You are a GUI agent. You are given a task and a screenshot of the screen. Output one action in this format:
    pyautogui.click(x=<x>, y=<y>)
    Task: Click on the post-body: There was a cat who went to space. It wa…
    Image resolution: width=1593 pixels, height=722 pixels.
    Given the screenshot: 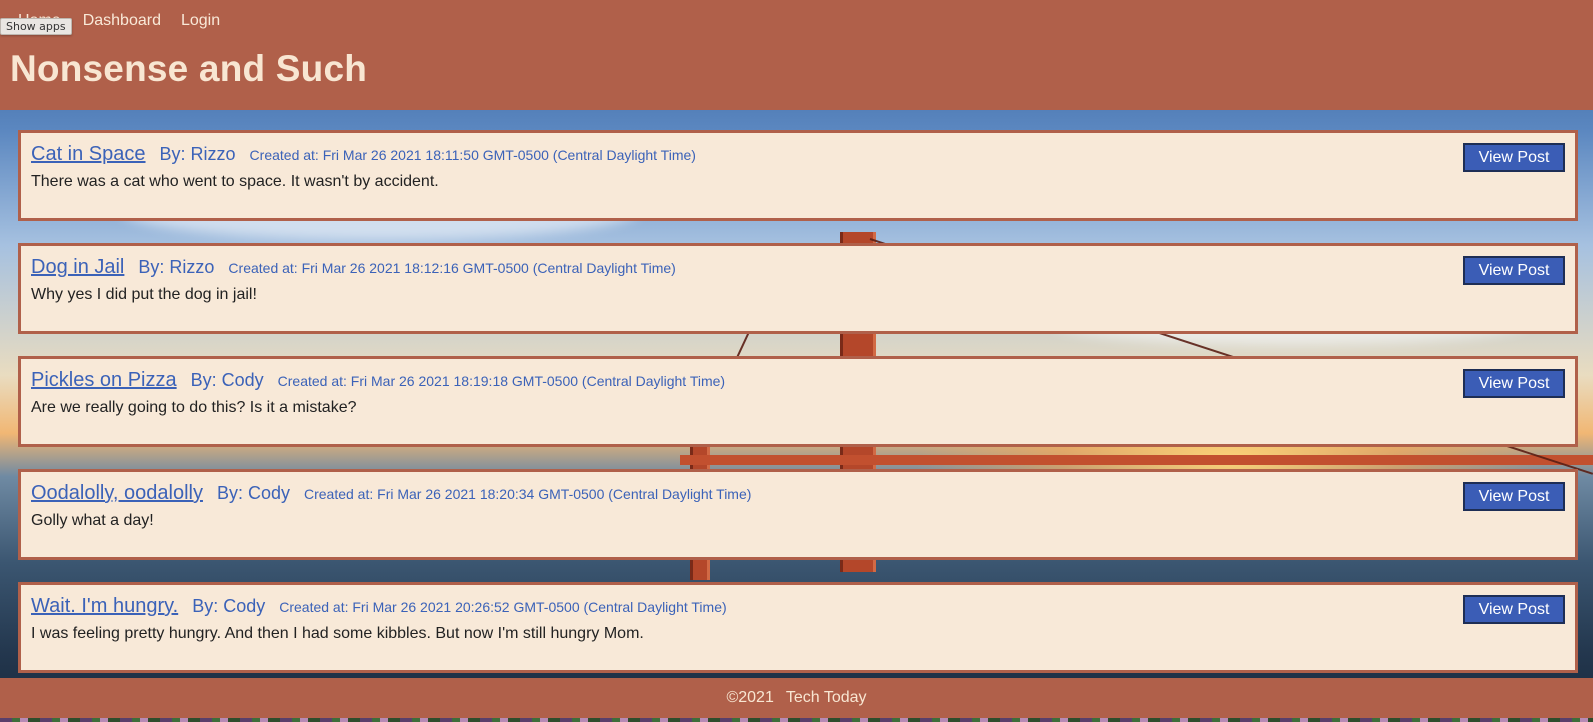 What is the action you would take?
    pyautogui.click(x=235, y=181)
    